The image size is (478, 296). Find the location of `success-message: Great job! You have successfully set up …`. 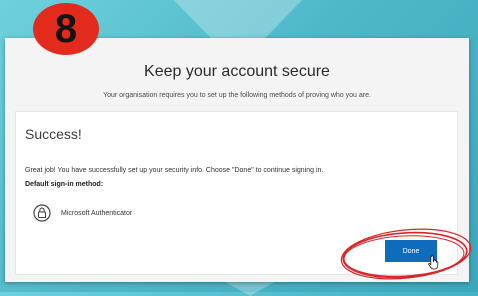

success-message: Great job! You have successfully set up … is located at coordinates (174, 170).